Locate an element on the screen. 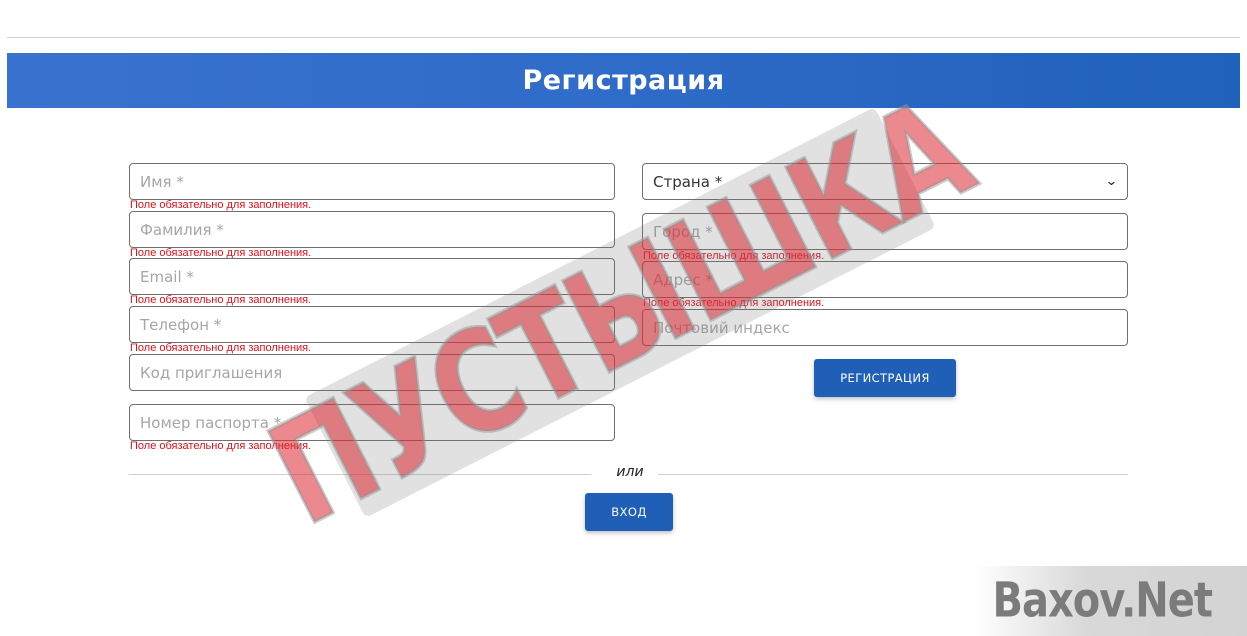 The image size is (1247, 636). country-select-value: Страна * is located at coordinates (688, 181).